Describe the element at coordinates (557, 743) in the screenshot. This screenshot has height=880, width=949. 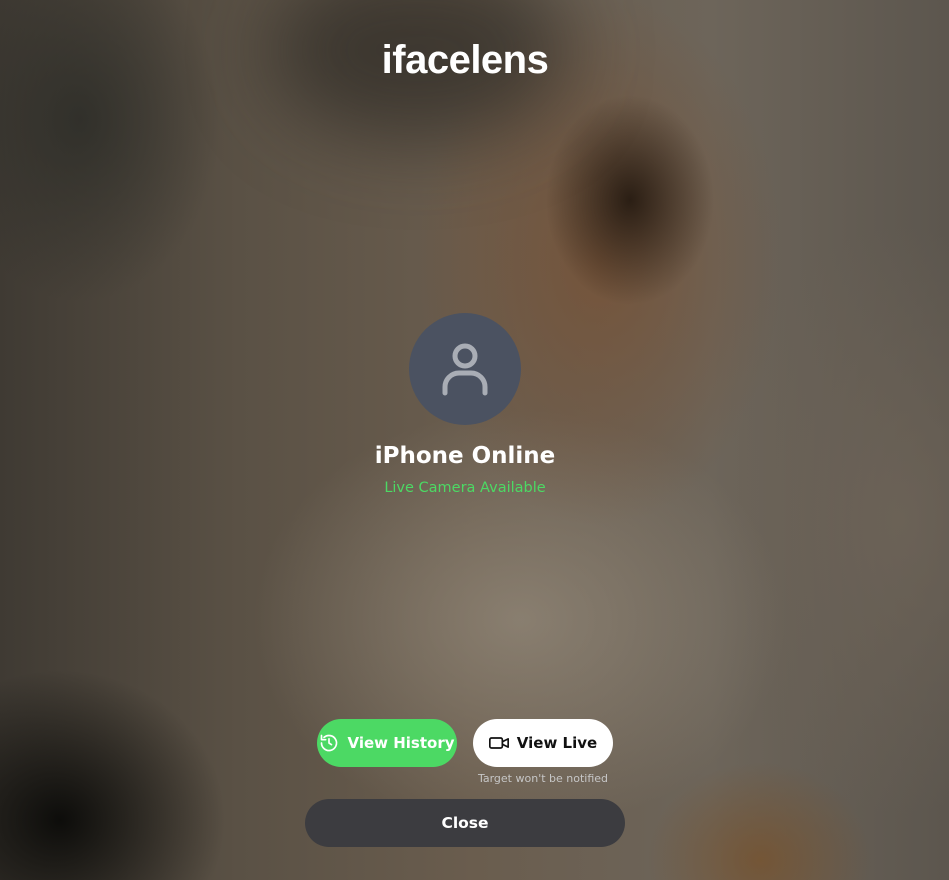
I see `view-live-label: View Live` at that location.